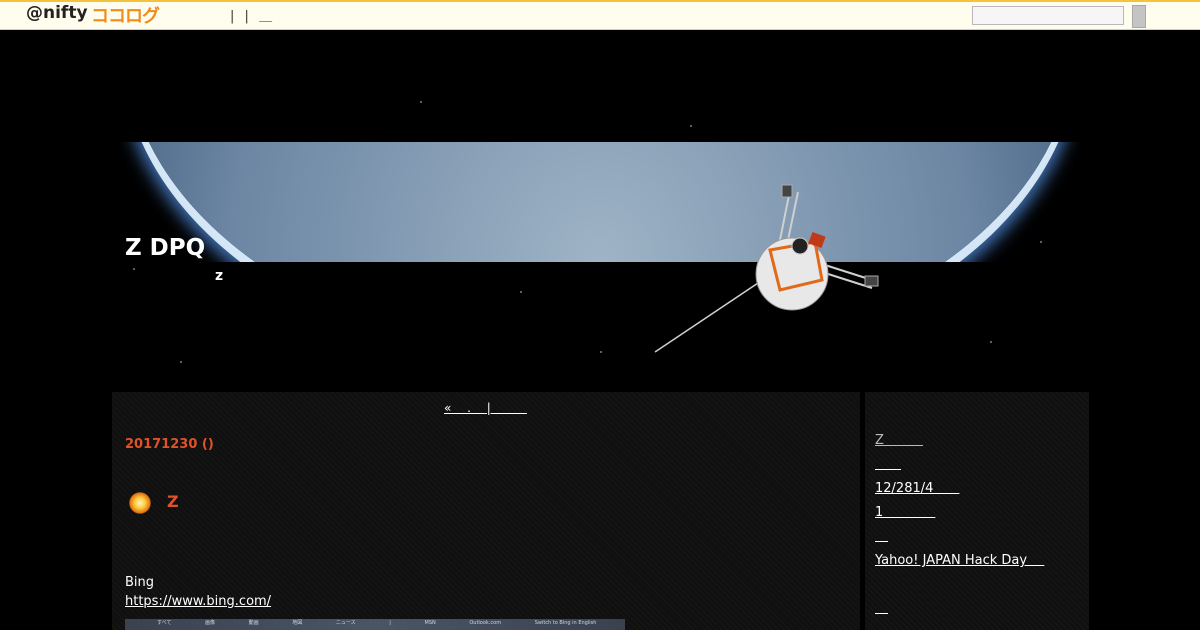  Describe the element at coordinates (140, 582) in the screenshot. I see `post-body-text: Bing` at that location.